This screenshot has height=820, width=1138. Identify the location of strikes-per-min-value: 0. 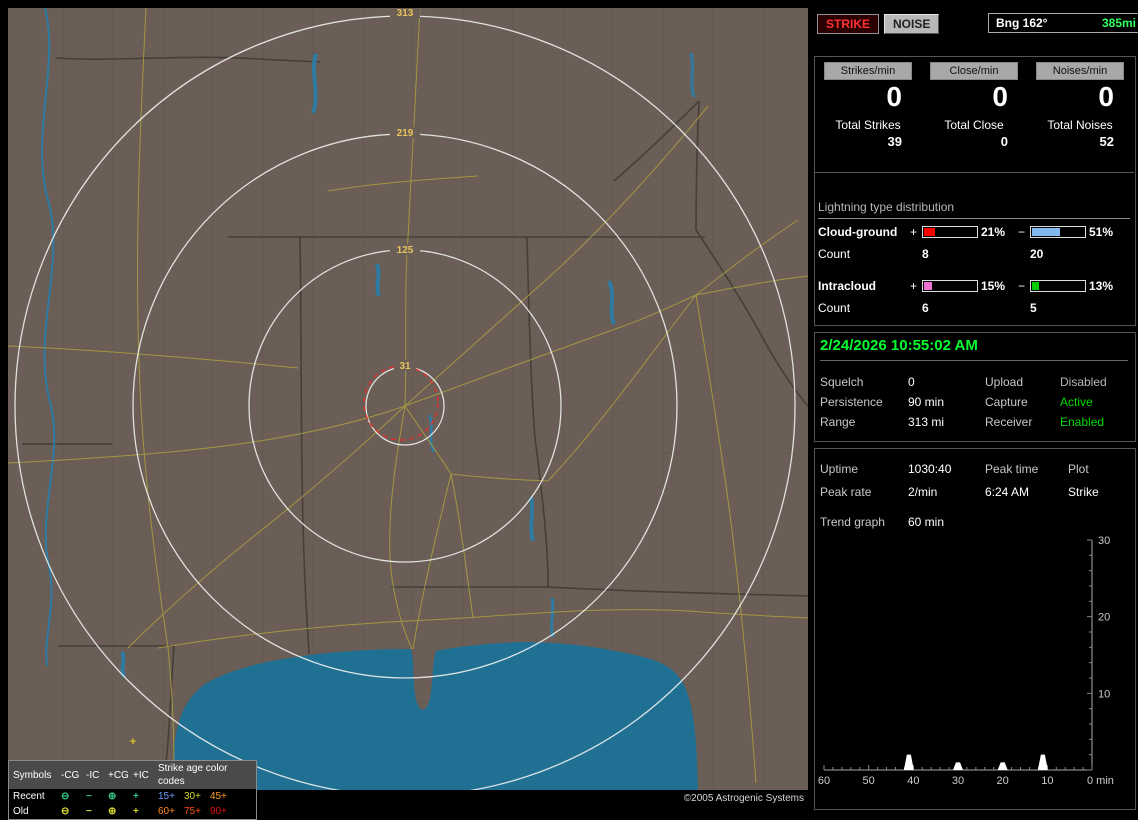
(894, 96).